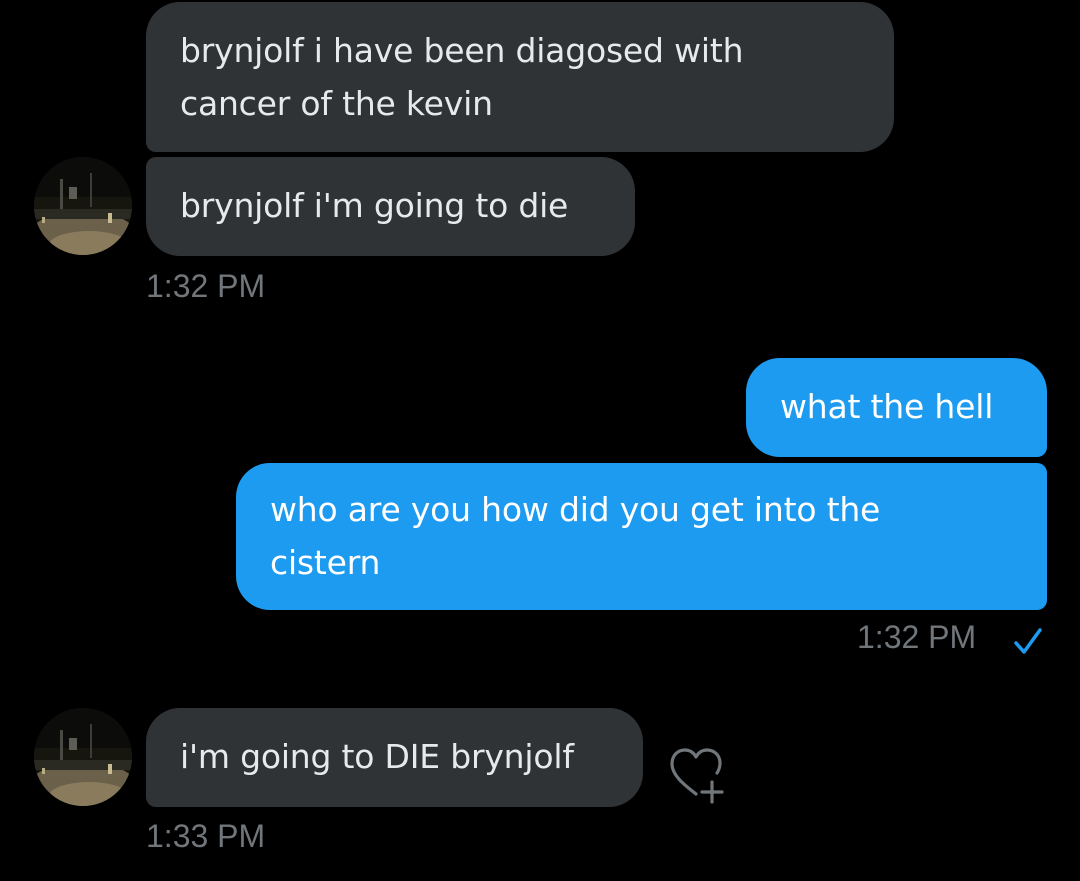  What do you see at coordinates (374, 205) in the screenshot?
I see `message-text: brynjolf i'm going to die` at bounding box center [374, 205].